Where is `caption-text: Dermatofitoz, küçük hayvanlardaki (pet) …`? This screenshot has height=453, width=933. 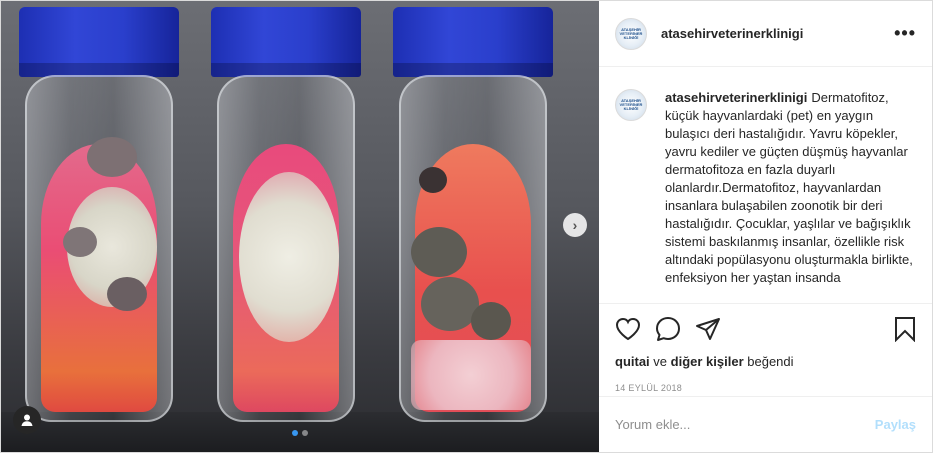
caption-text: Dermatofitoz, küçük hayvanlardaki (pet) … is located at coordinates (789, 187).